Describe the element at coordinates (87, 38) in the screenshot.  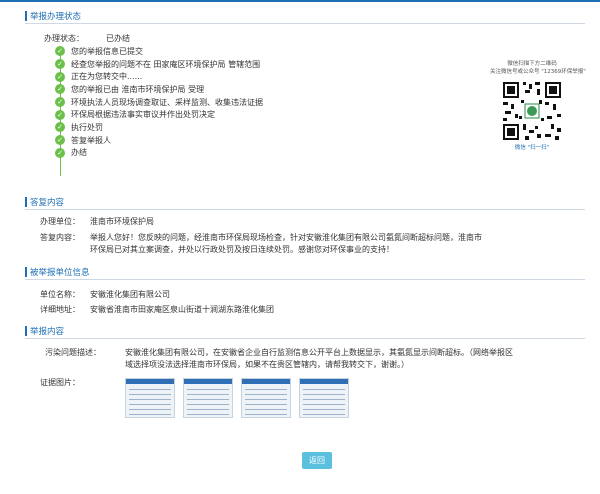
I see `status-row: 办理状态： 已办结` at that location.